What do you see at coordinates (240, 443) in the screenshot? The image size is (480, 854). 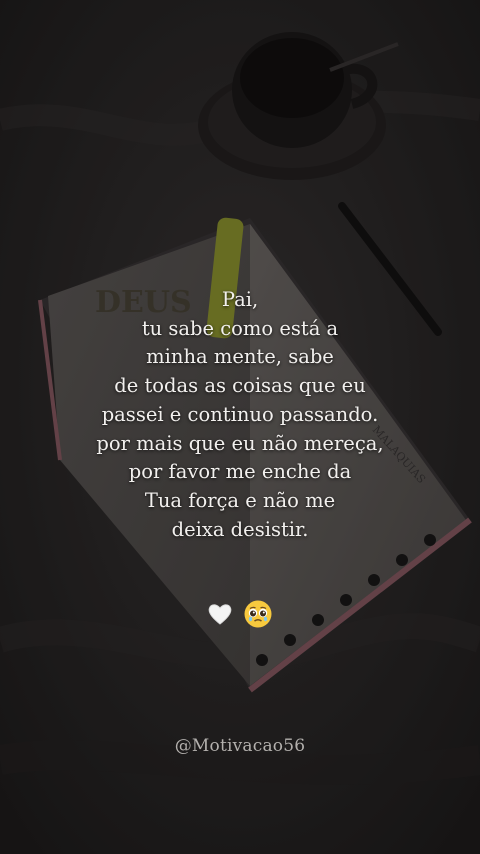 I see `quote-line: por mais que eu não mereça,` at bounding box center [240, 443].